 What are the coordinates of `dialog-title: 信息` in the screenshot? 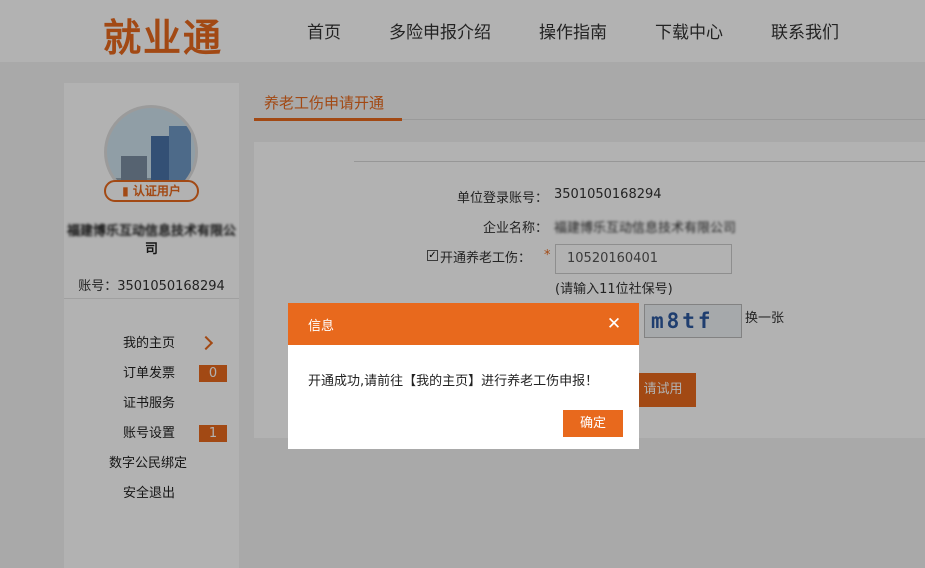 It's located at (321, 326).